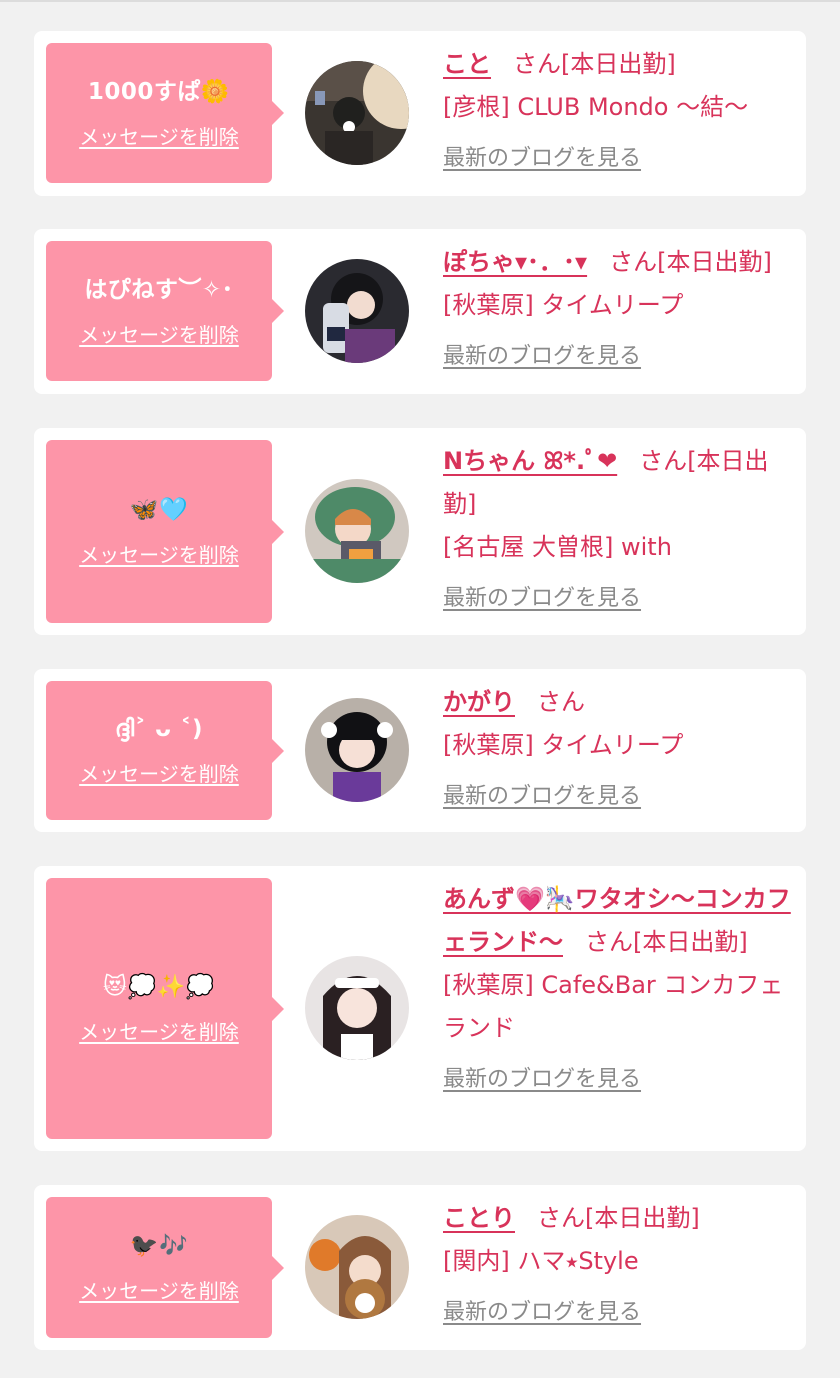 The width and height of the screenshot is (840, 1378). What do you see at coordinates (613, 1006) in the screenshot?
I see `shop-name: [秋葉原] Cafe&Bar コンカフェランド` at bounding box center [613, 1006].